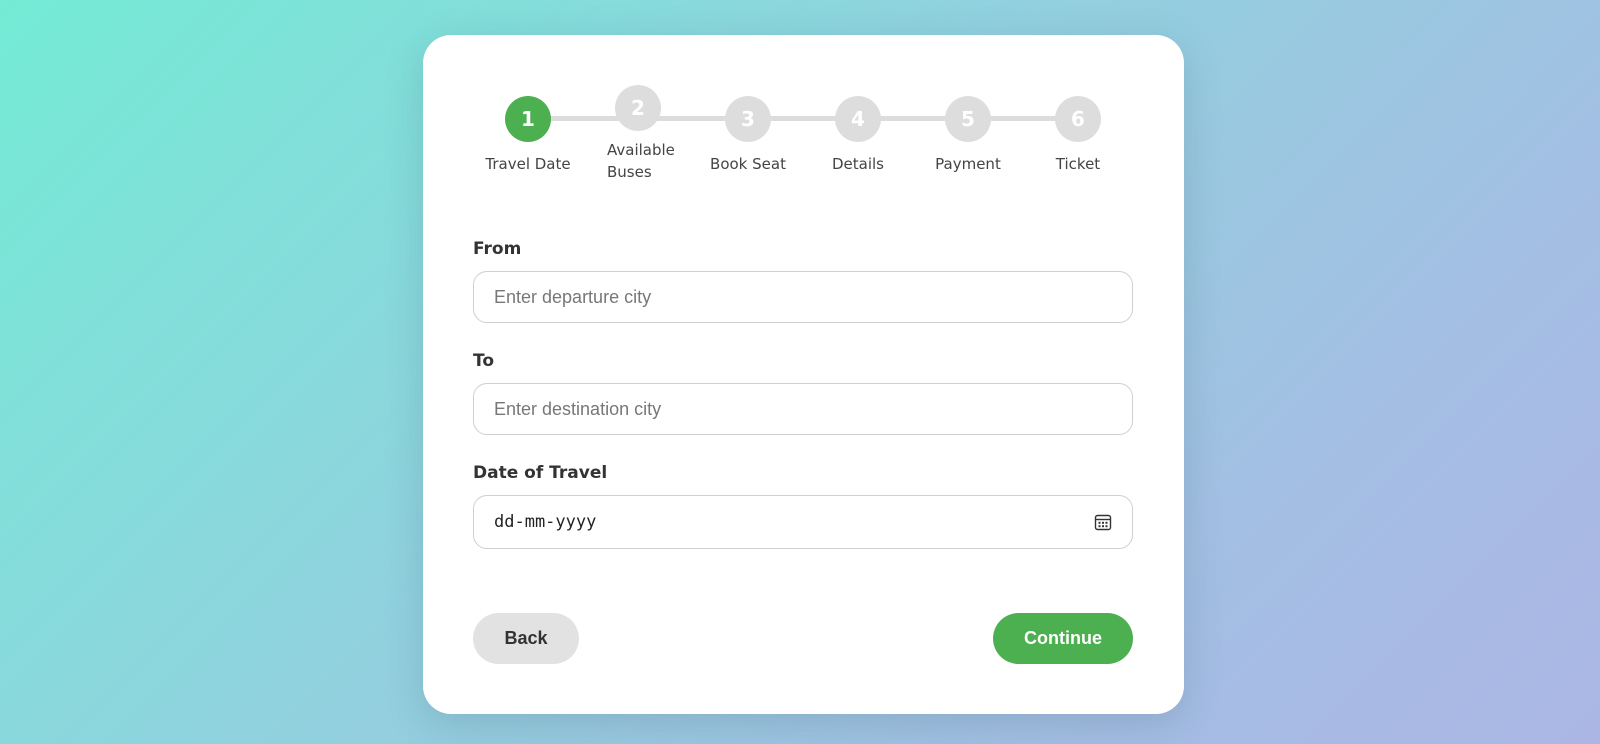 The width and height of the screenshot is (1600, 744). I want to click on date-of-travel-input: dd-mm-yyyy, so click(803, 522).